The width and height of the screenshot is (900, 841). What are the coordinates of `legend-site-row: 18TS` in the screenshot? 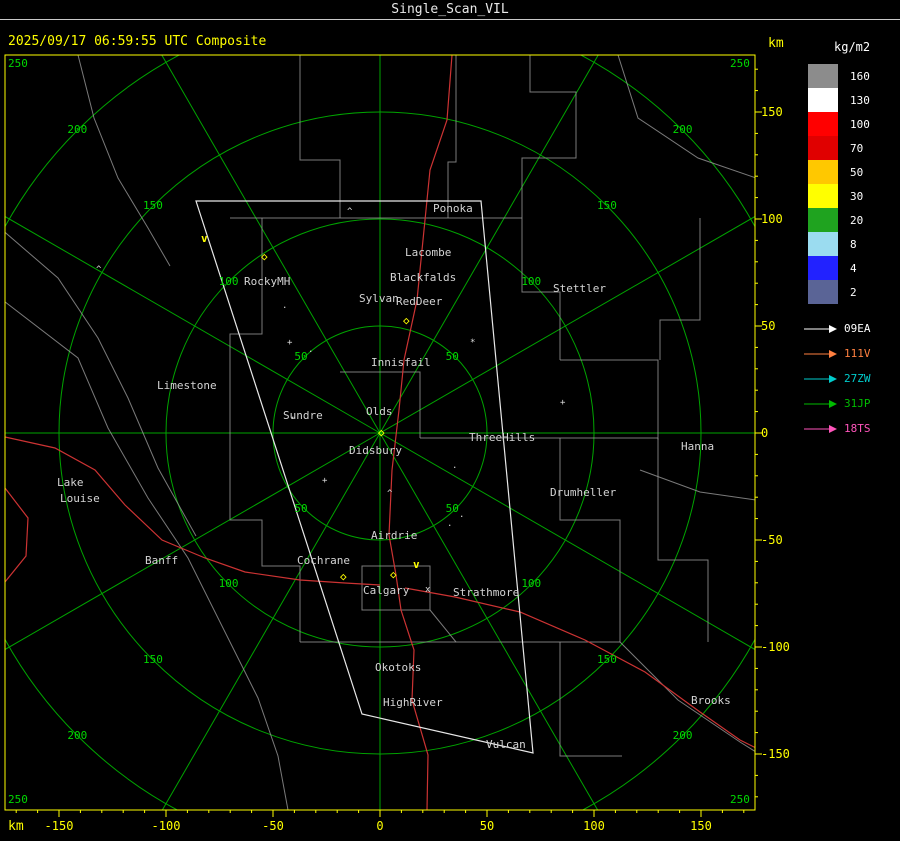 It's located at (850, 428).